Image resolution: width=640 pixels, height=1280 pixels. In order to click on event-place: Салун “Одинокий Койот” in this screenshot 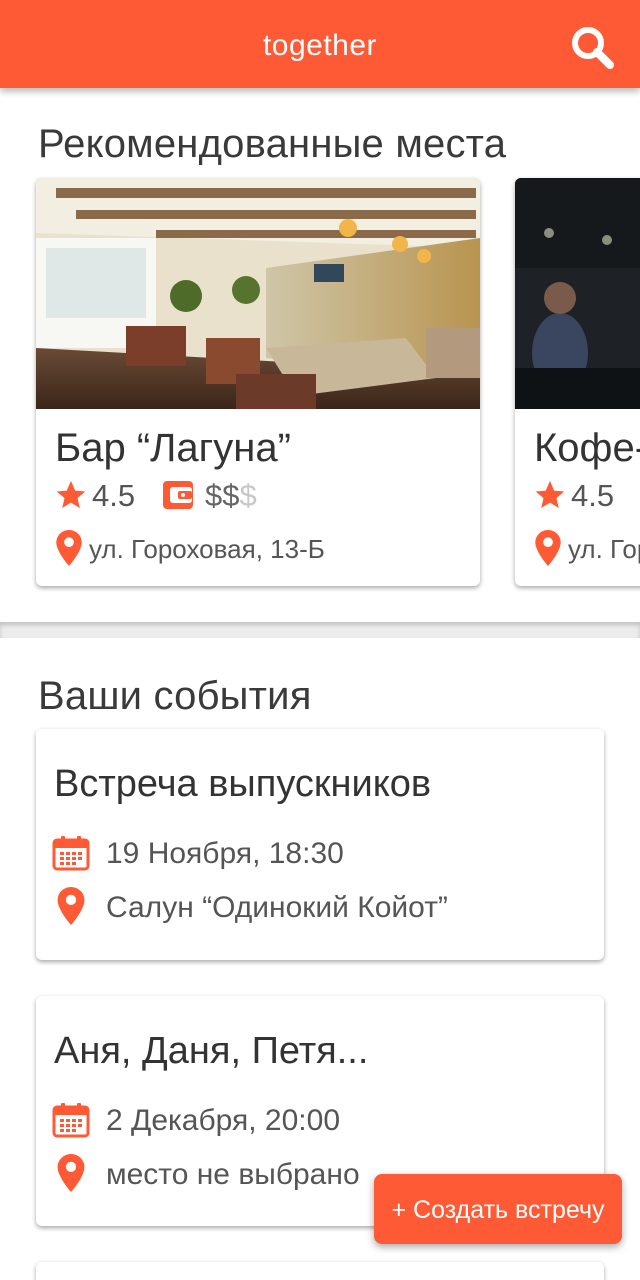, I will do `click(277, 907)`.